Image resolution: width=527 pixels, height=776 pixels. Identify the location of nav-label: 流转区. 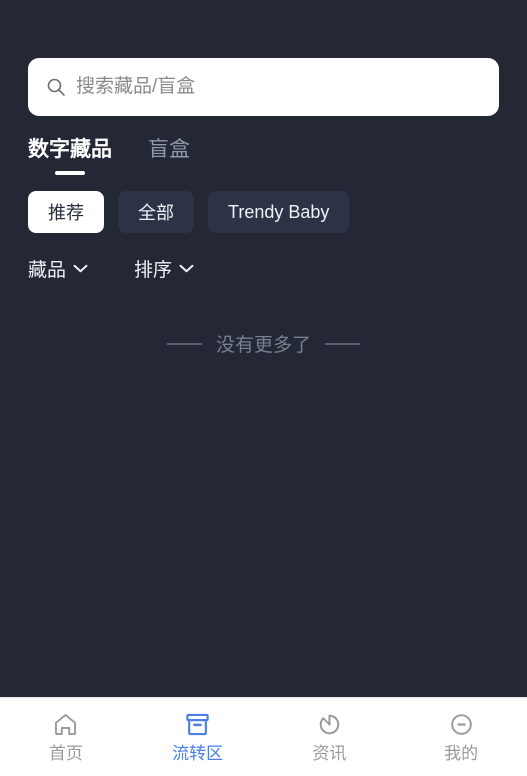
(198, 753).